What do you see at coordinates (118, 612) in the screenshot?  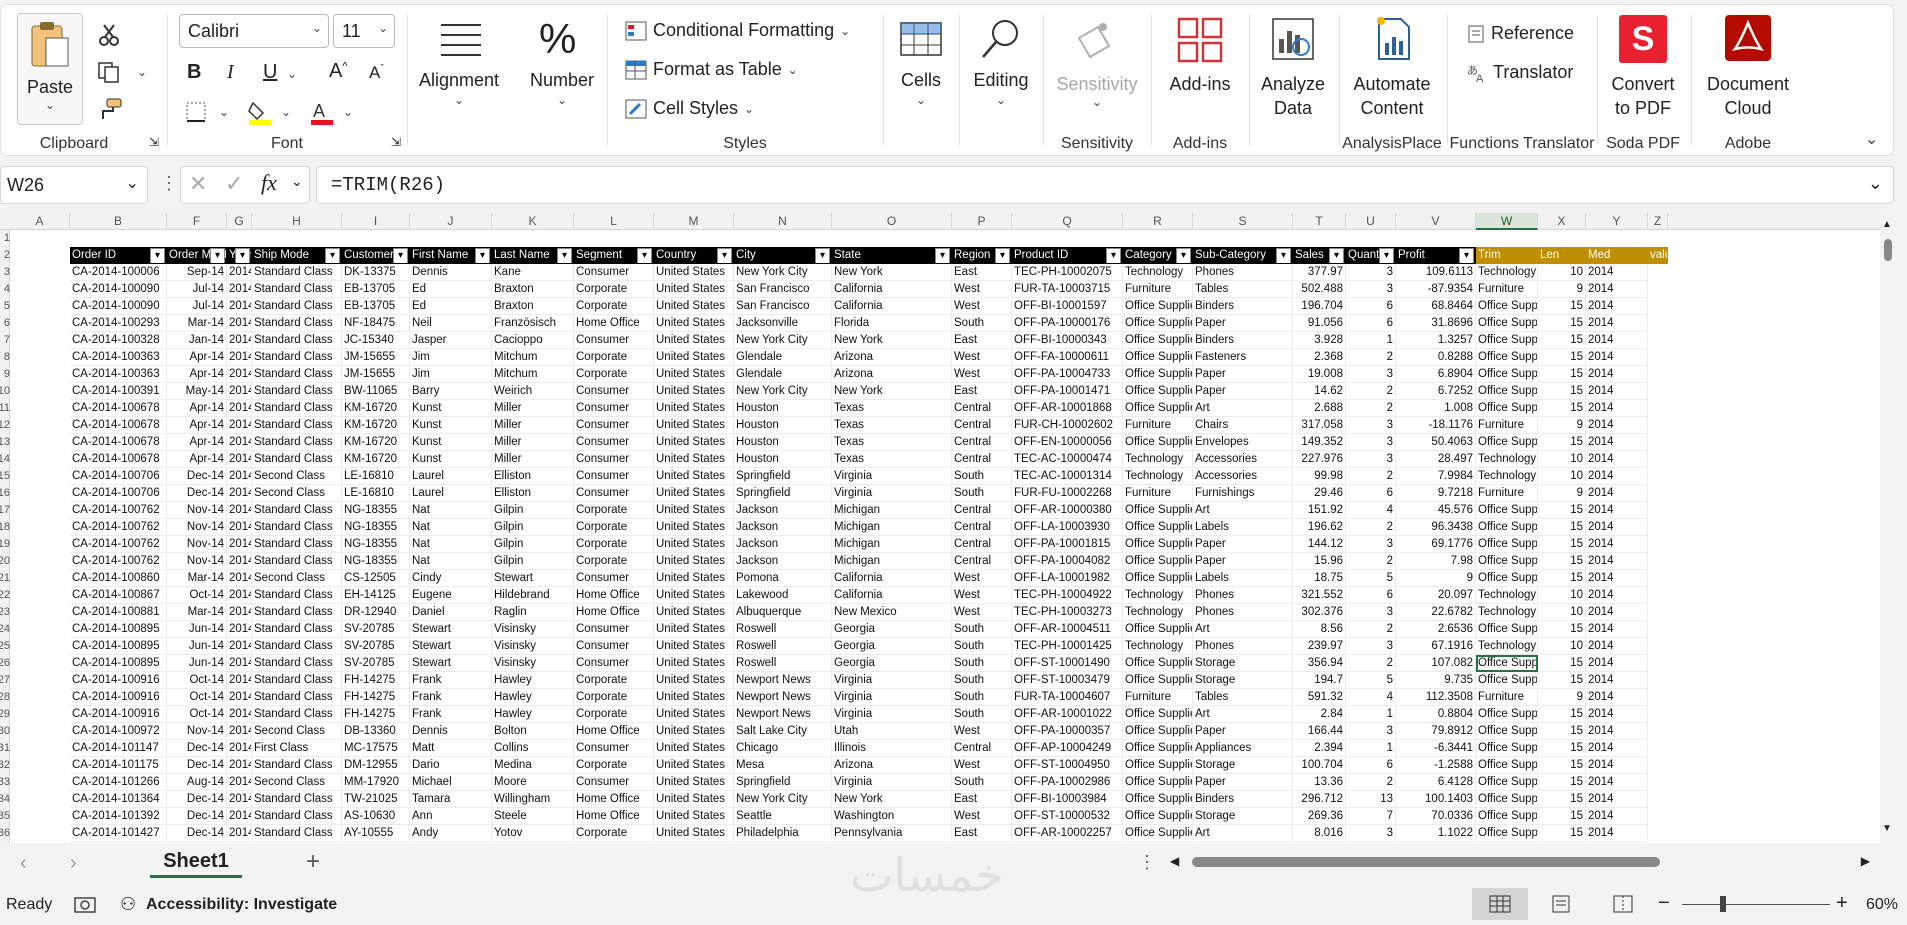 I see `data-cell: CA-2014-100881` at bounding box center [118, 612].